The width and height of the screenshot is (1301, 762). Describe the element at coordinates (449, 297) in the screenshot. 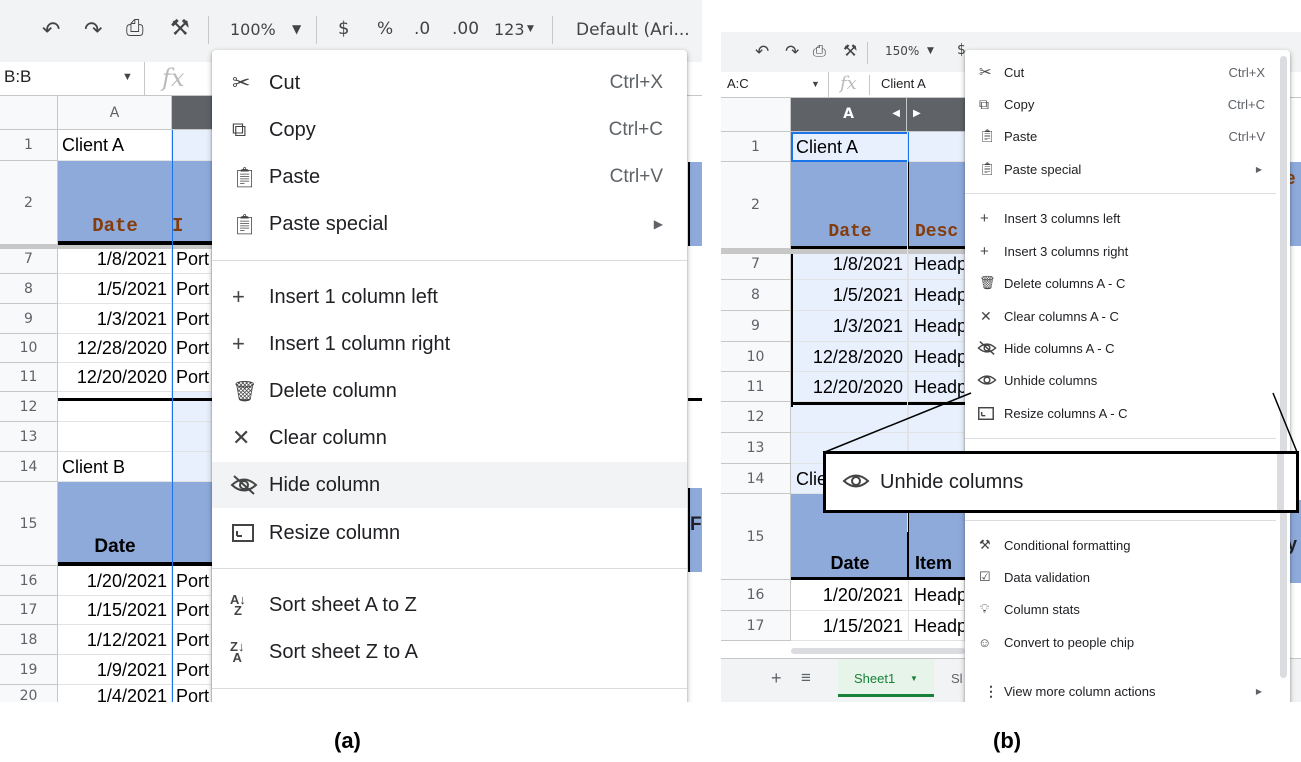

I see `menu-item-insert-left: + Insert 1 column left` at that location.